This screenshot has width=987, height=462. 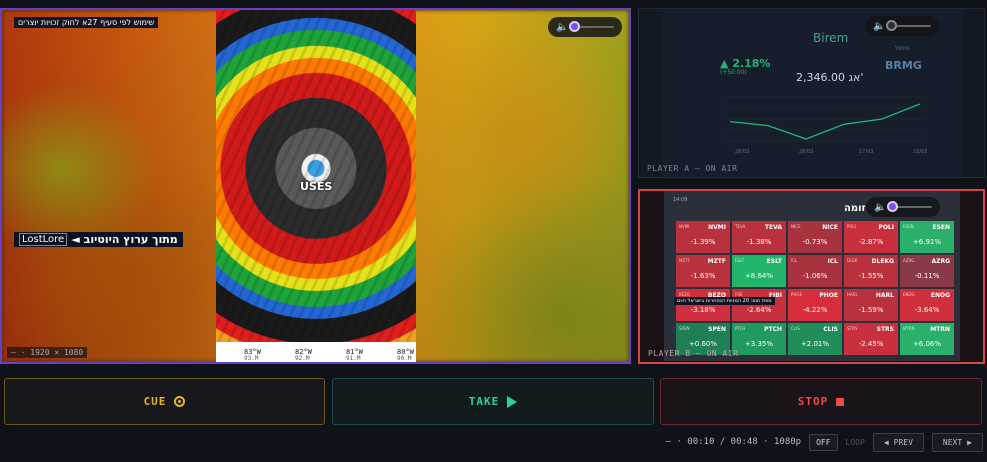 What do you see at coordinates (940, 329) in the screenshot?
I see `cell-ticker: MTRN` at bounding box center [940, 329].